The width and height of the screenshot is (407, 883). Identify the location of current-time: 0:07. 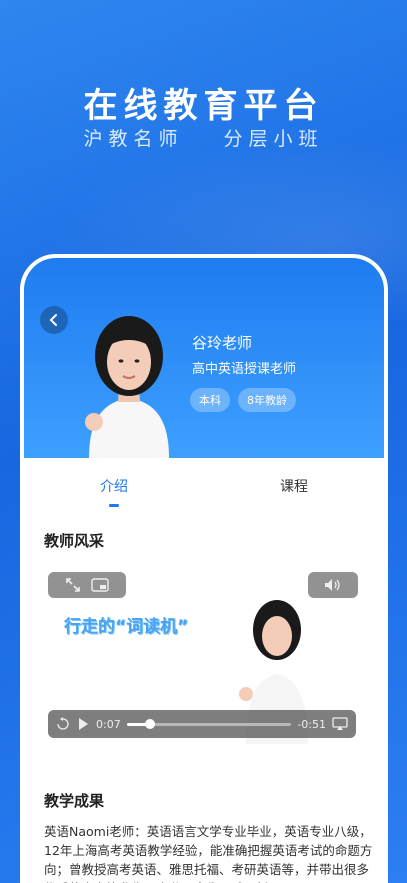
(108, 724).